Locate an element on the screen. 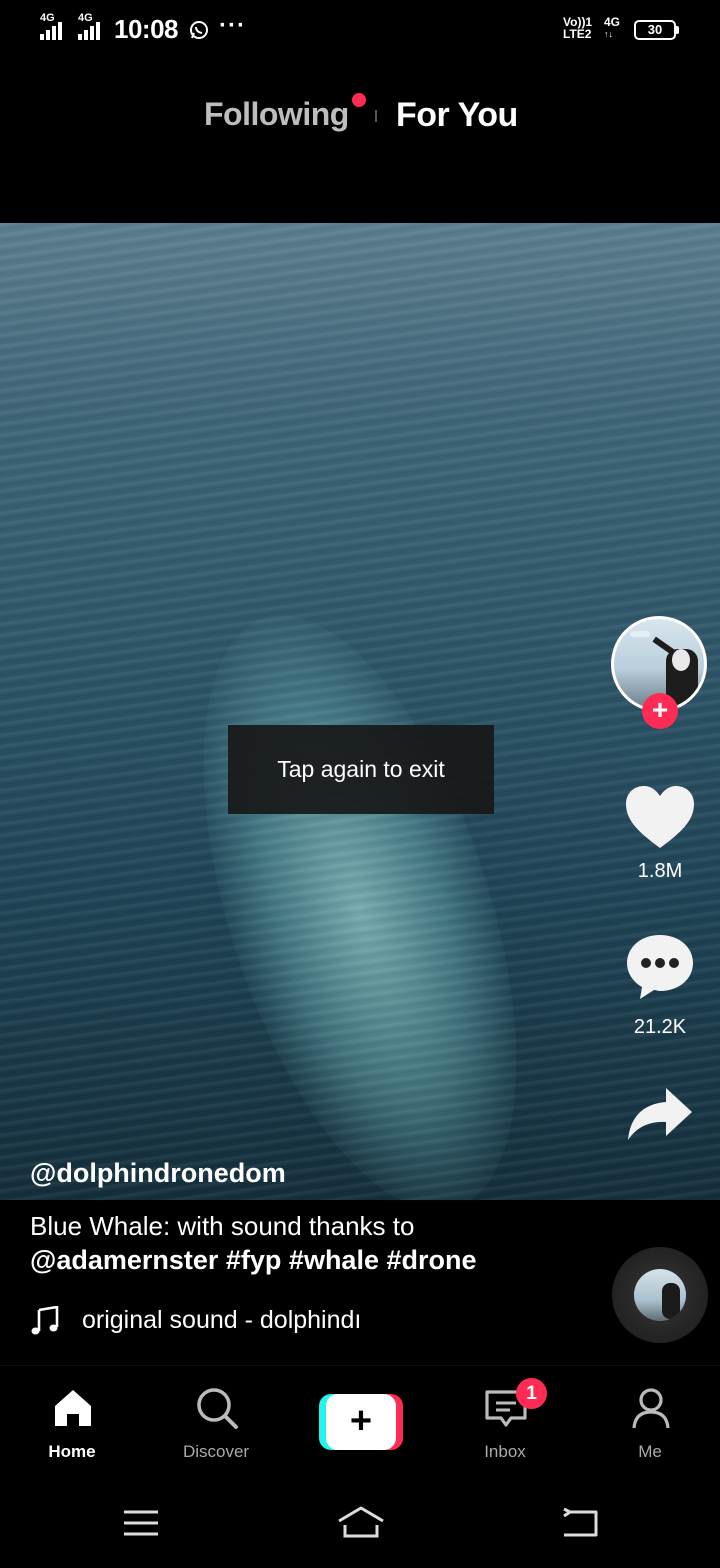 The image size is (720, 1568). nav-me-label: Me is located at coordinates (650, 1451).